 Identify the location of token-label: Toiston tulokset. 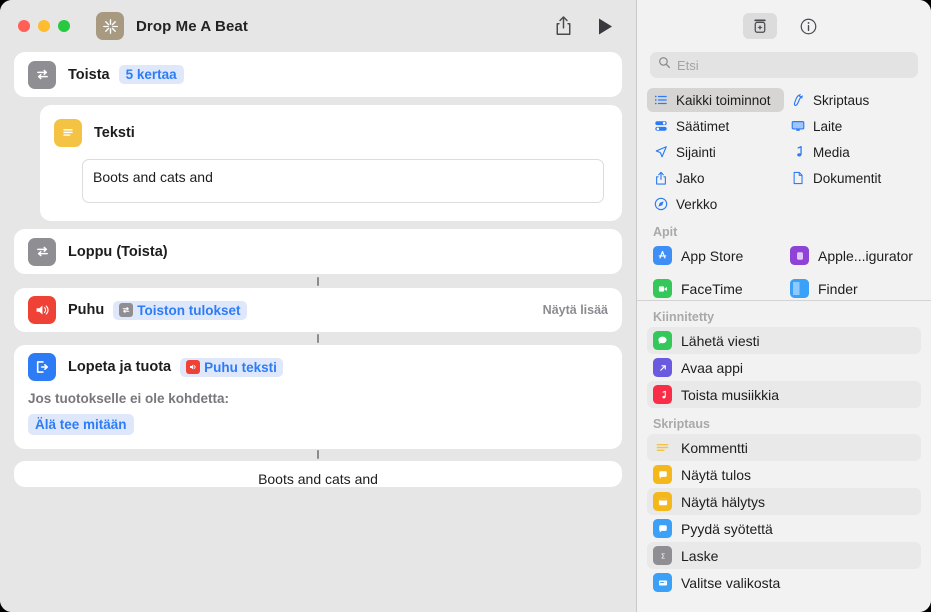
(189, 310).